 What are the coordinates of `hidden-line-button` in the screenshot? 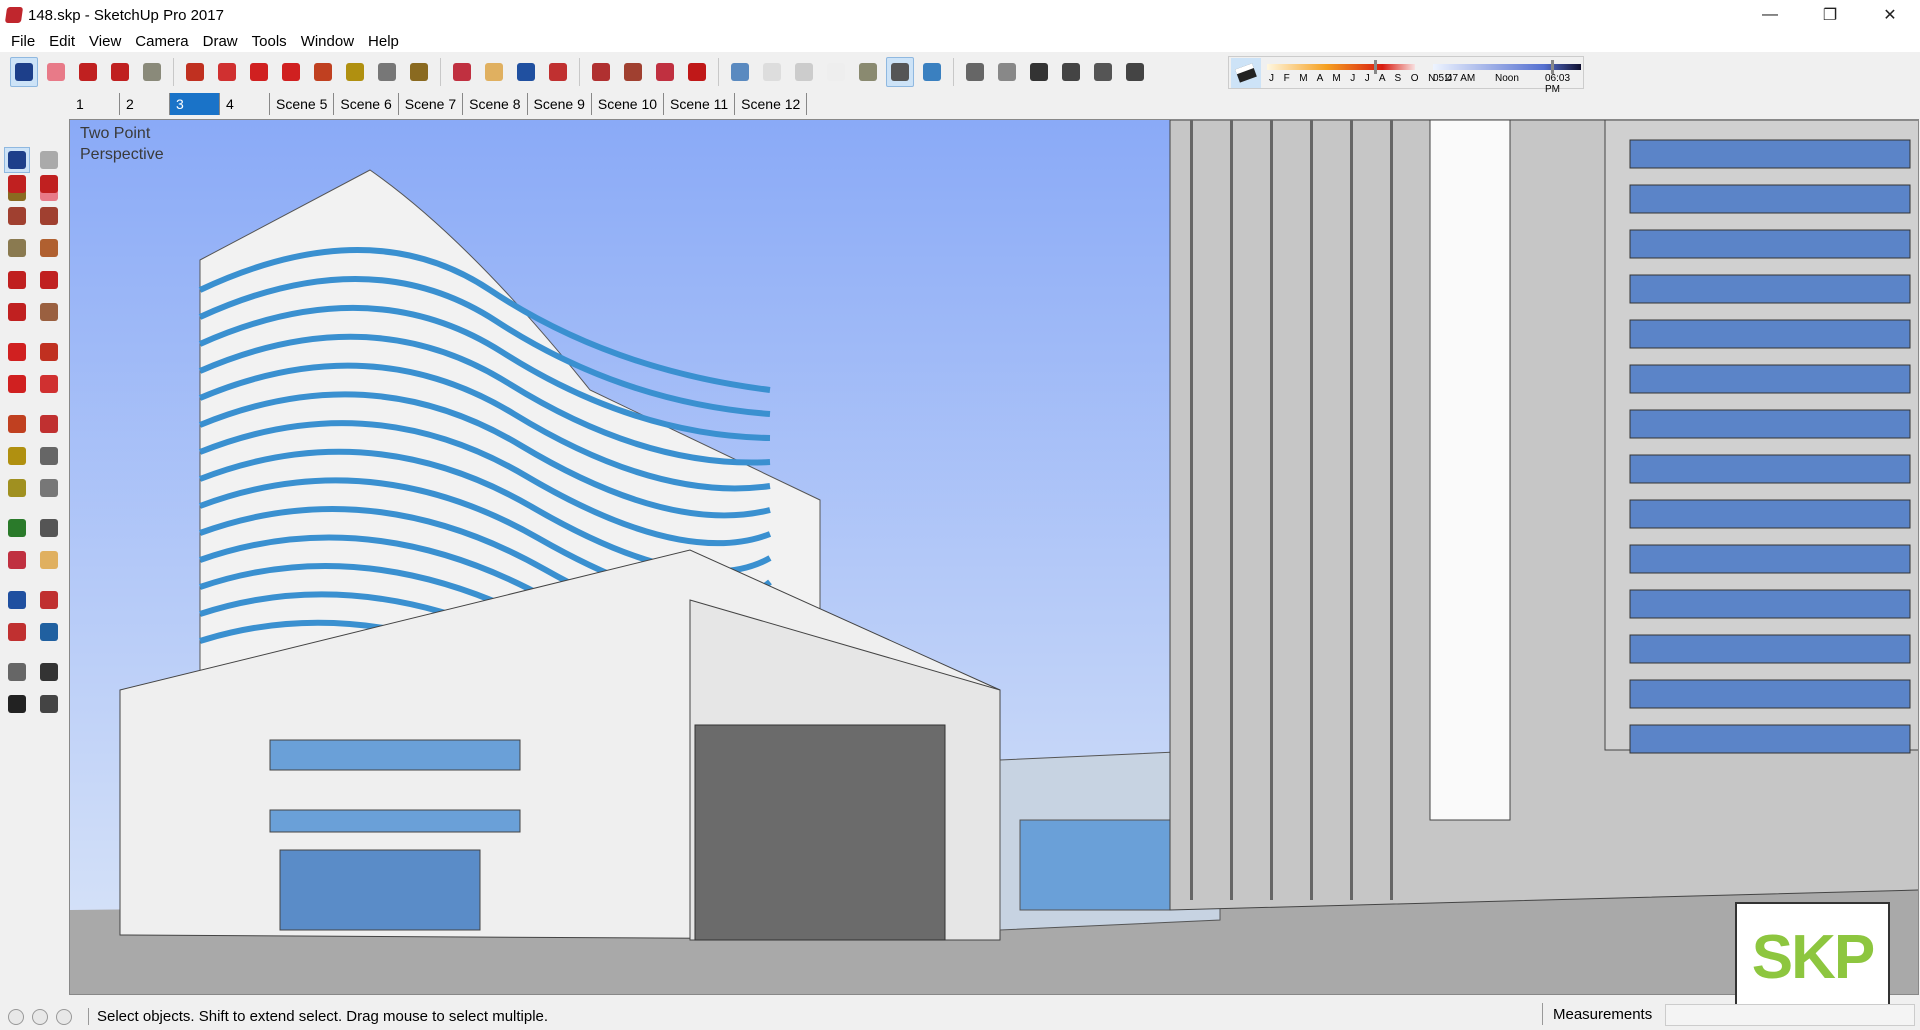 It's located at (836, 72).